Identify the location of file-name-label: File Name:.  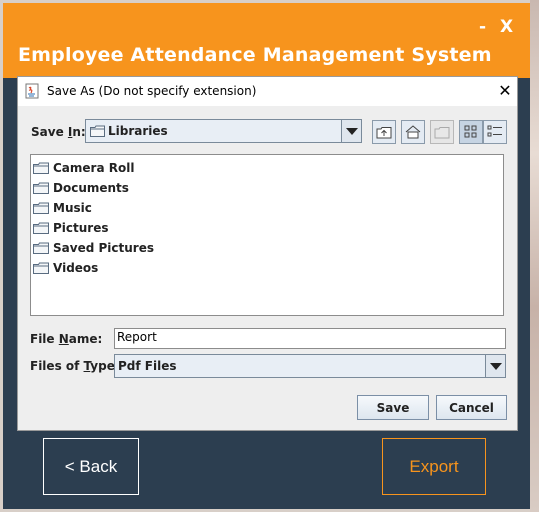
(66, 339).